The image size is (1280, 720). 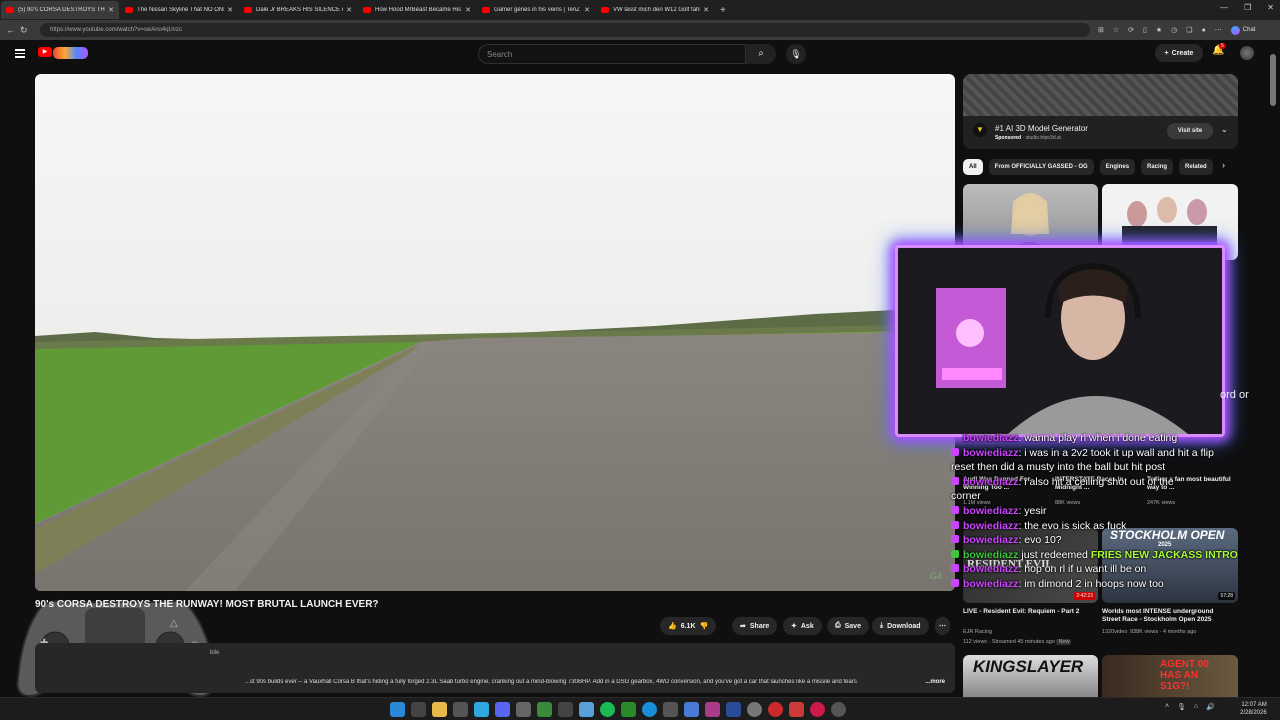 What do you see at coordinates (802, 626) in the screenshot?
I see `ask-button: ✦ Ask` at bounding box center [802, 626].